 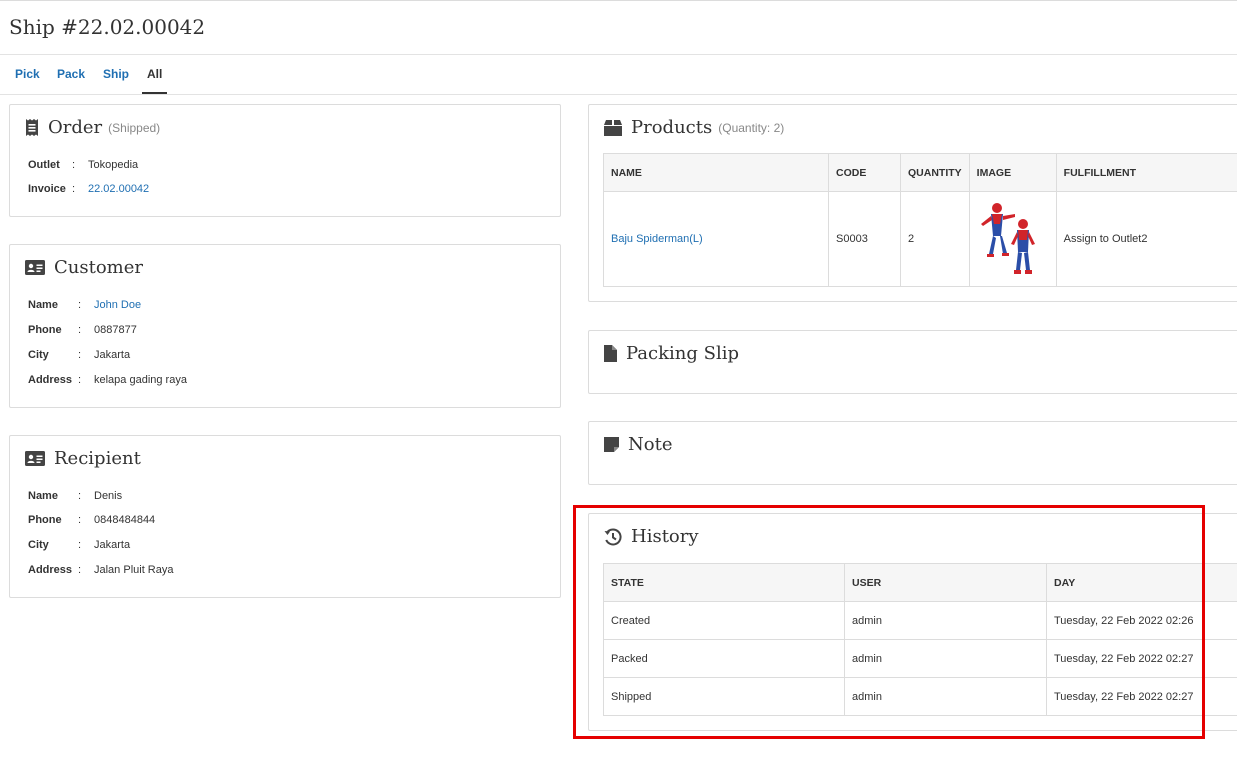 I want to click on customer-field-address: Address: kelapa gading raya, so click(x=107, y=380).